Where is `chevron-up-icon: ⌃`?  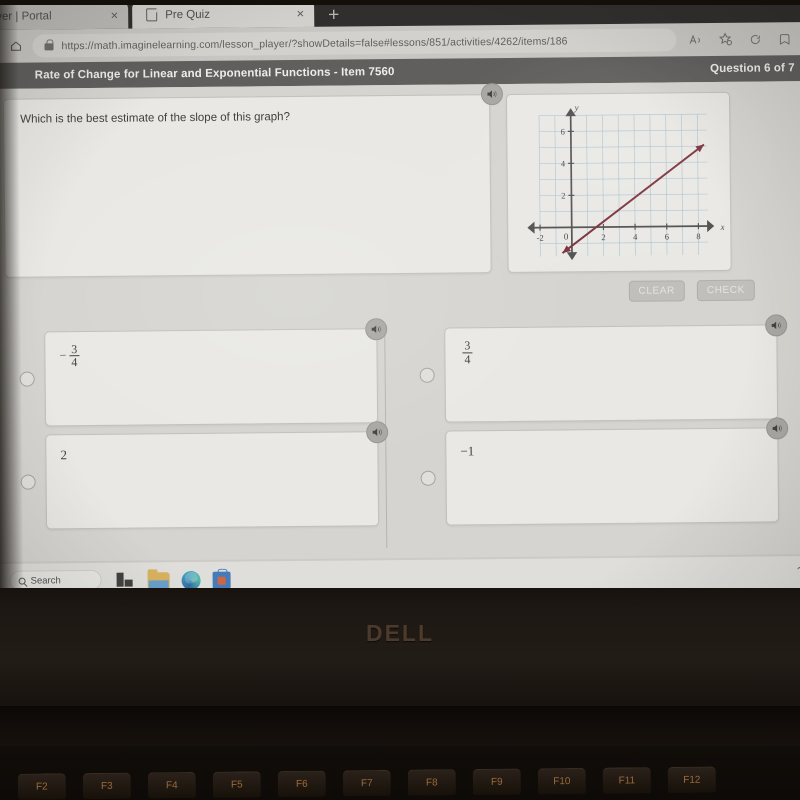 chevron-up-icon: ⌃ is located at coordinates (797, 571).